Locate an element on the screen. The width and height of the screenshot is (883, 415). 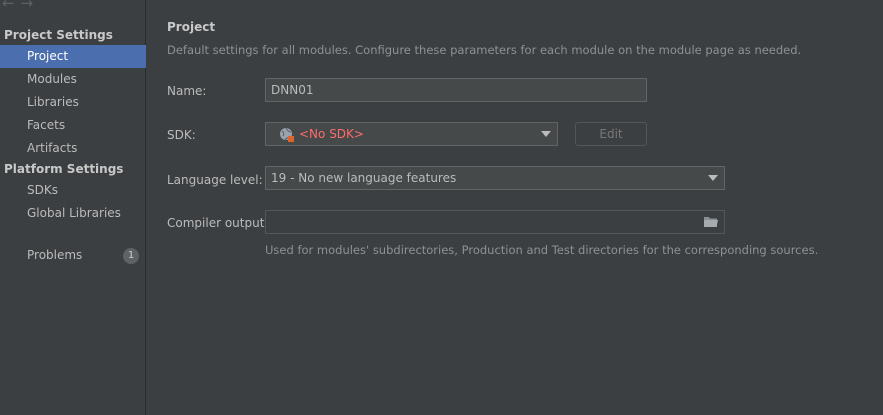
sidebar-item-problems: Problems 1 is located at coordinates (73, 255).